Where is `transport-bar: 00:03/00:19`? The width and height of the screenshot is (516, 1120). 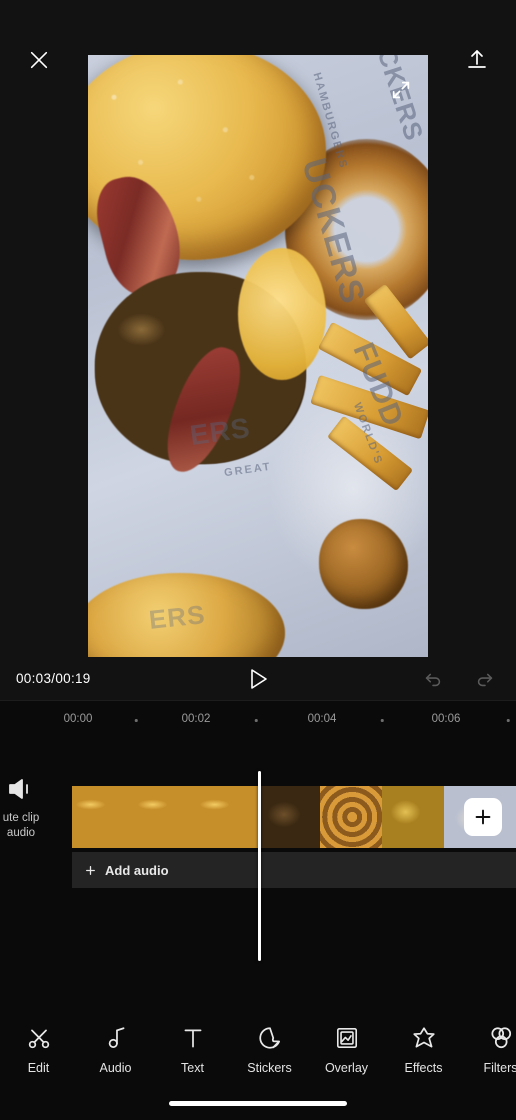 transport-bar: 00:03/00:19 is located at coordinates (258, 678).